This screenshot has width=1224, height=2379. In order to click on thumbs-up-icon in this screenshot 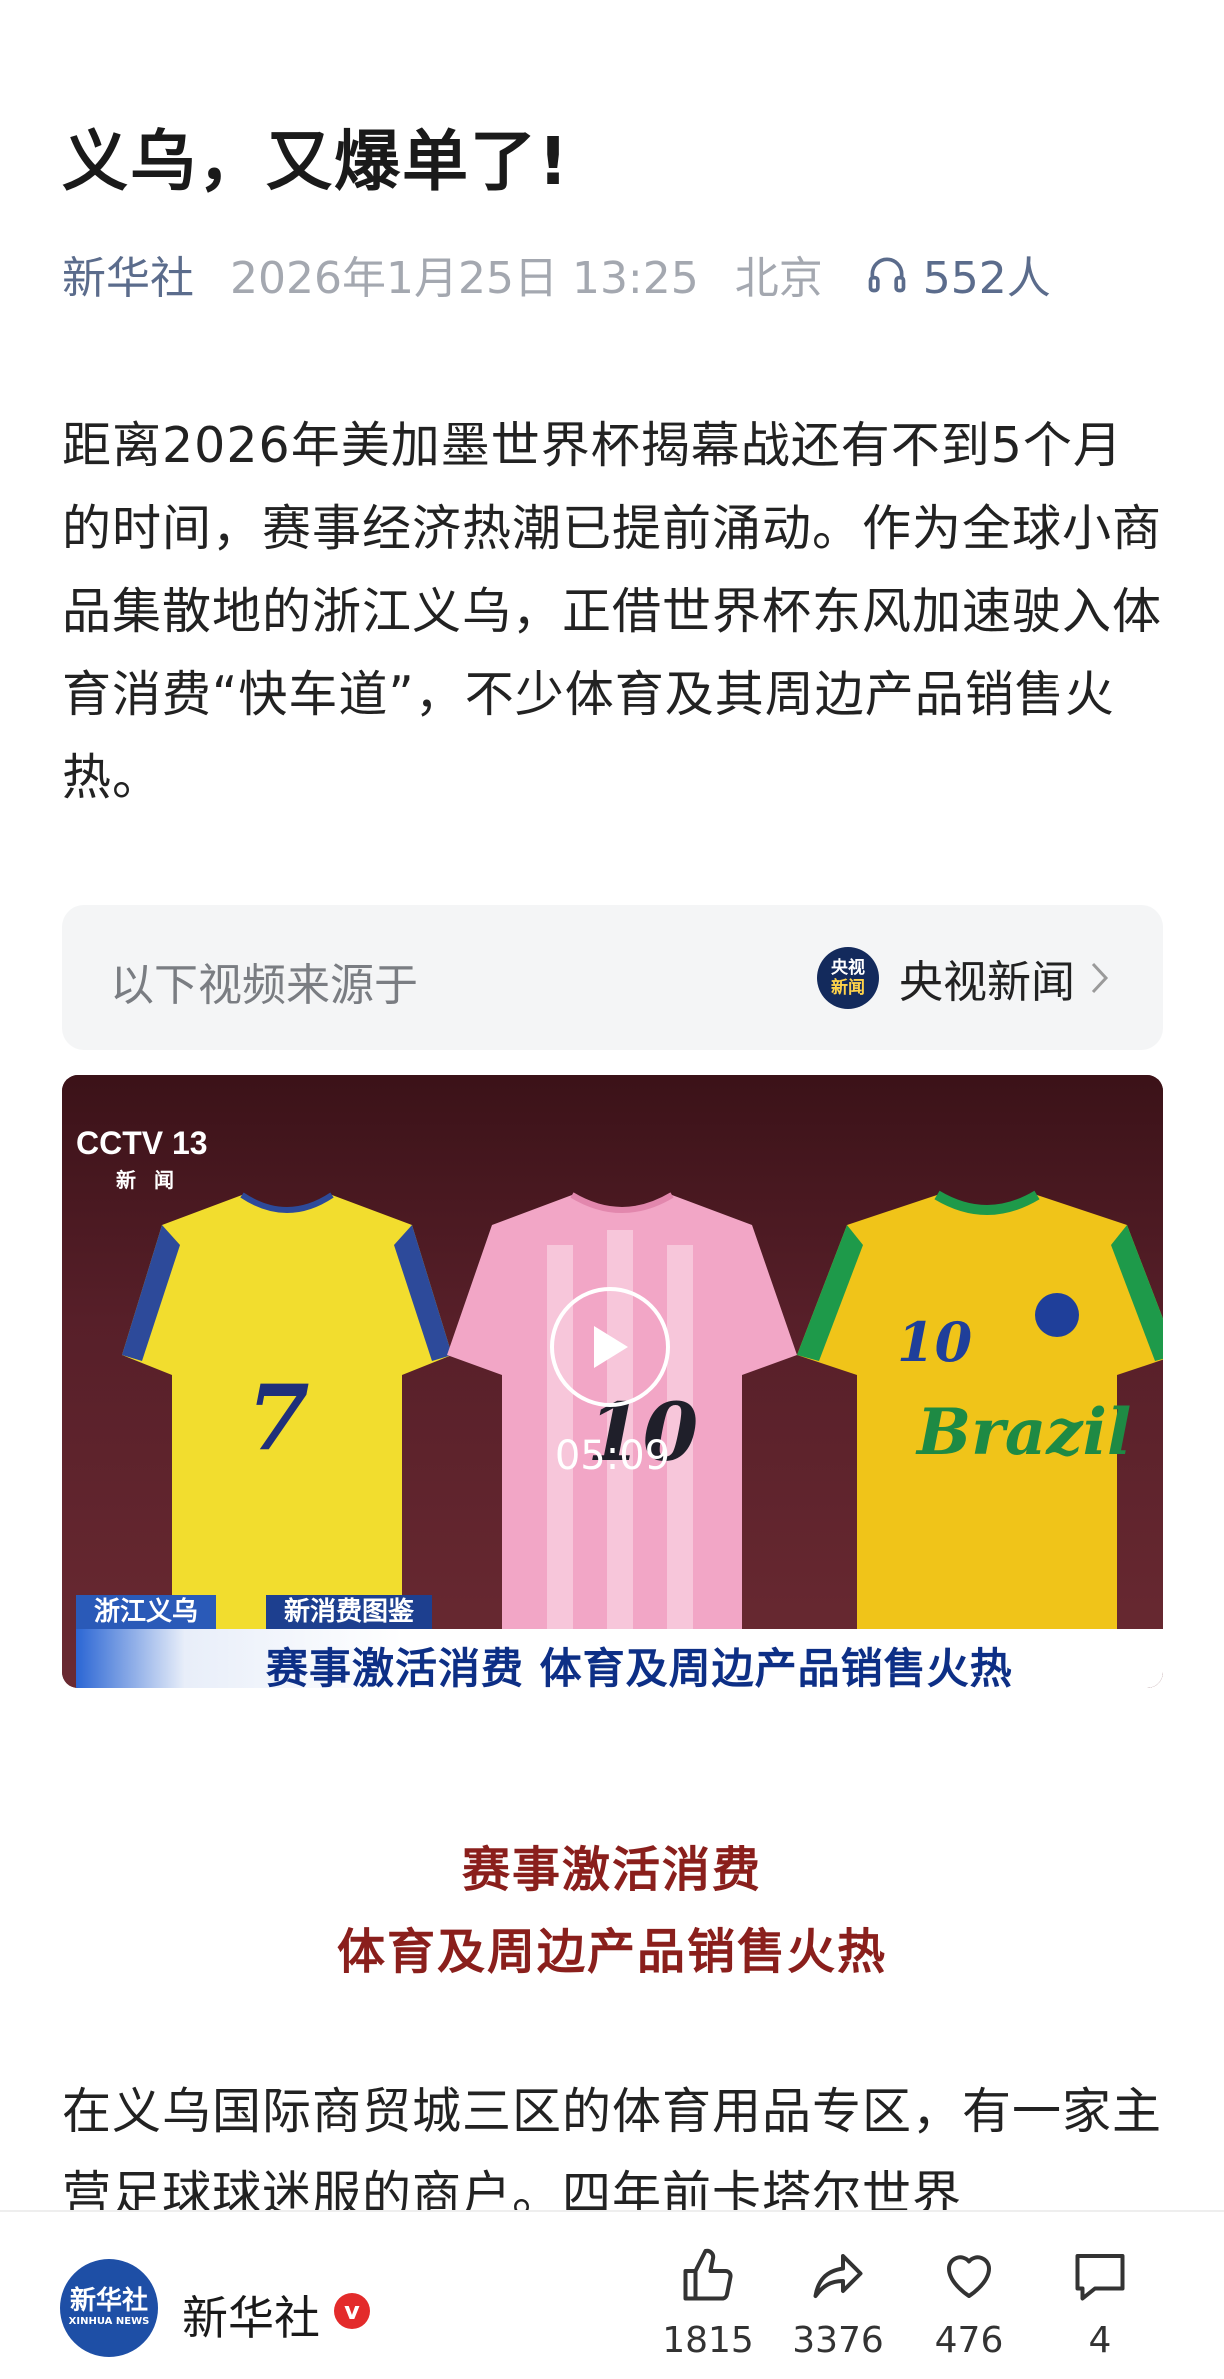, I will do `click(708, 2274)`.